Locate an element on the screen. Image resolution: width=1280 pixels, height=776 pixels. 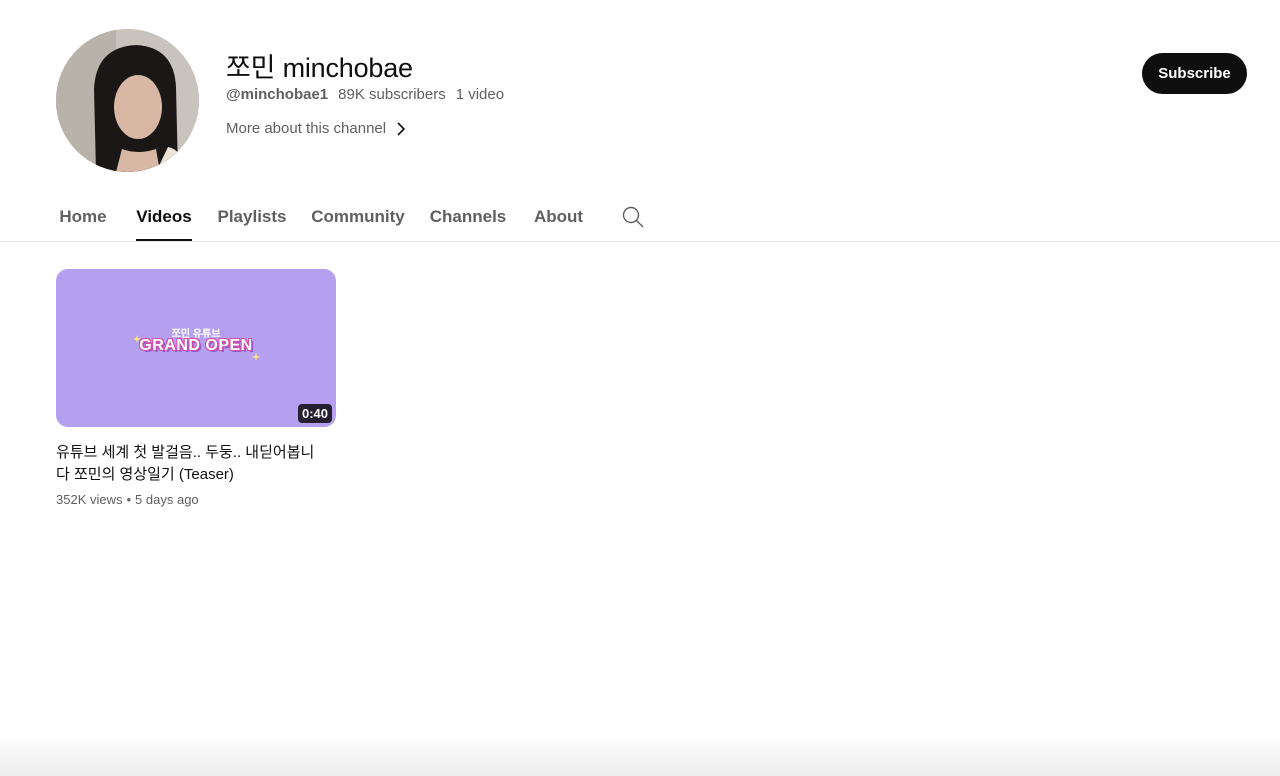
video-duration: 0:40 is located at coordinates (314, 413).